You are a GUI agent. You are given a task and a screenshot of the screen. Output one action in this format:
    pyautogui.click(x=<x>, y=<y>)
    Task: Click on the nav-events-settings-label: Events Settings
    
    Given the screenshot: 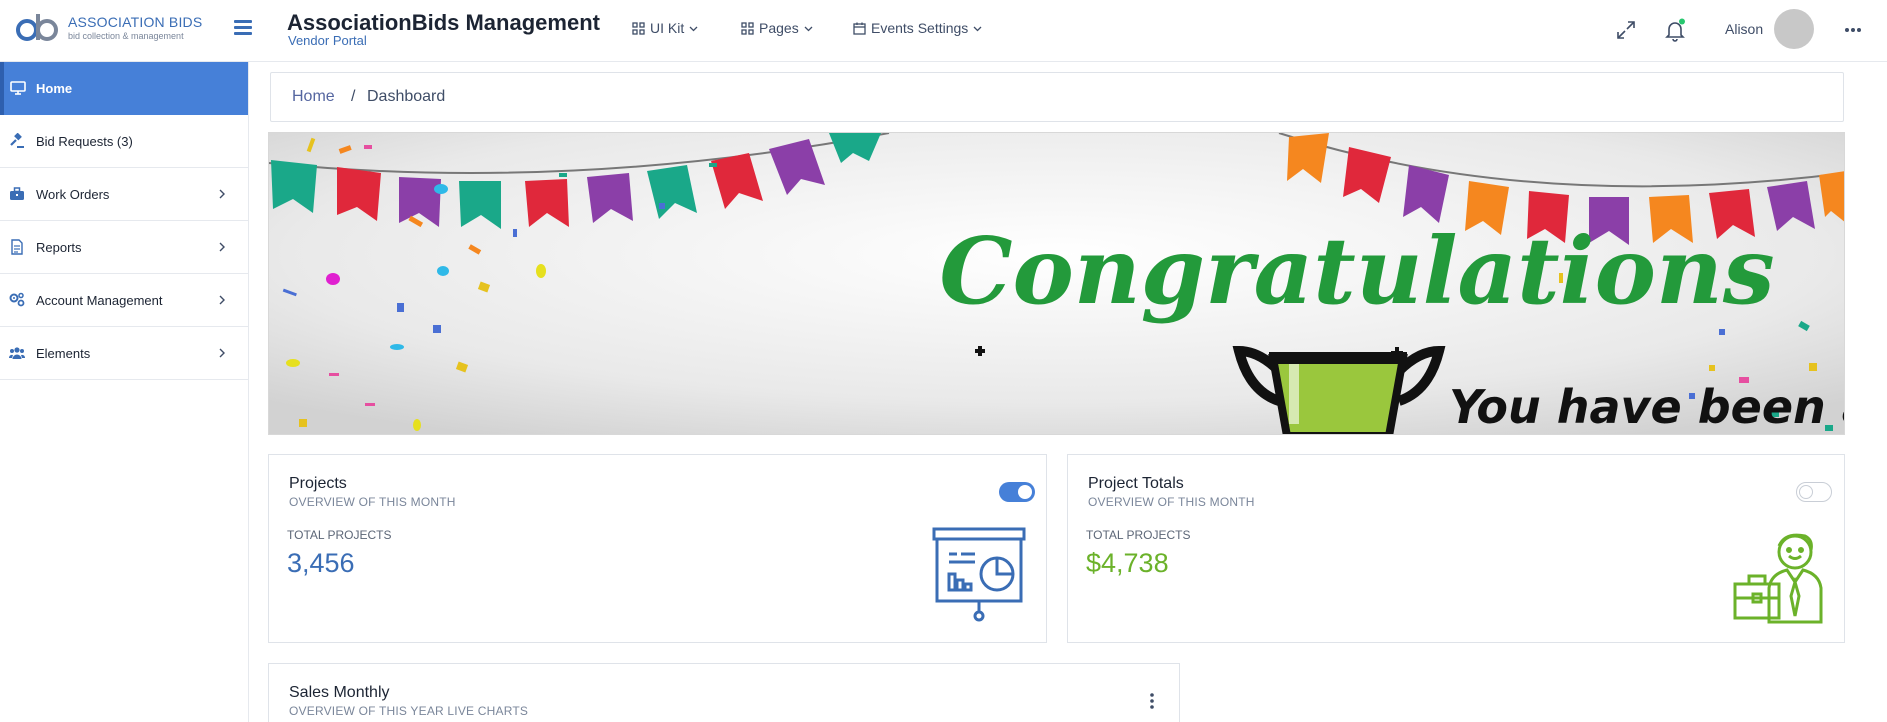 What is the action you would take?
    pyautogui.click(x=920, y=28)
    